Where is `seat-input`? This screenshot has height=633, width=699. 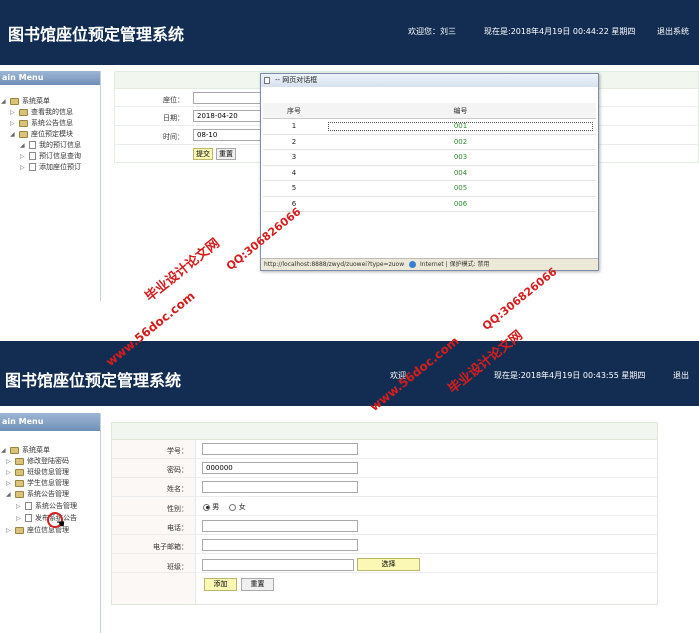
seat-input is located at coordinates (228, 98).